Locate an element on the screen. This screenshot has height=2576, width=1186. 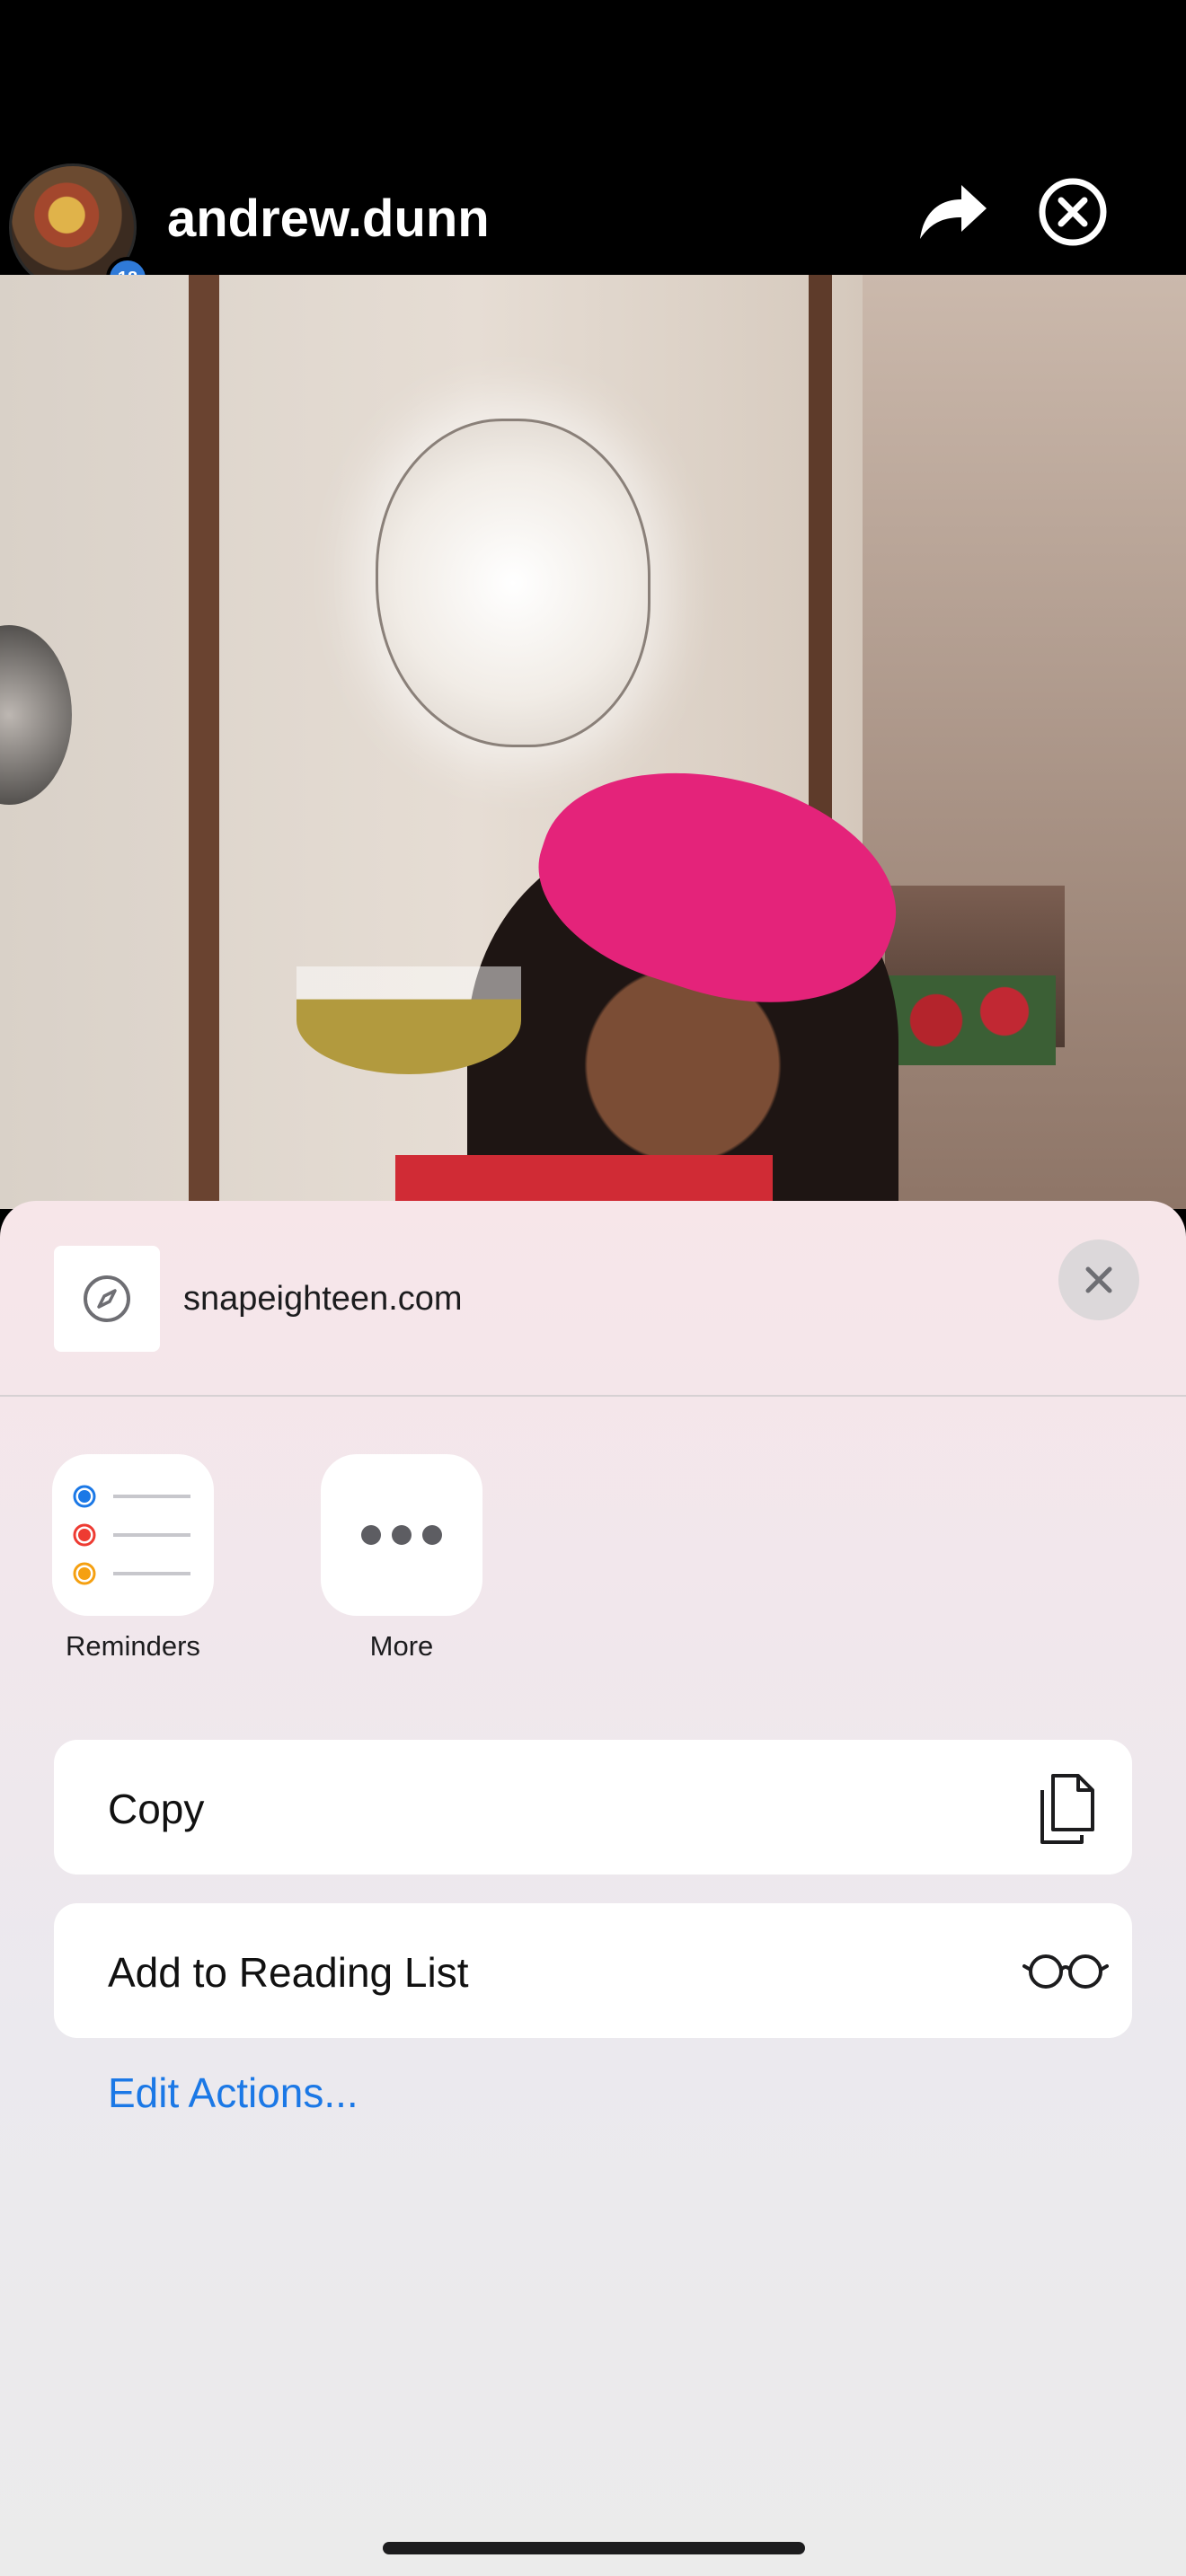
home-indicator is located at coordinates (594, 2548).